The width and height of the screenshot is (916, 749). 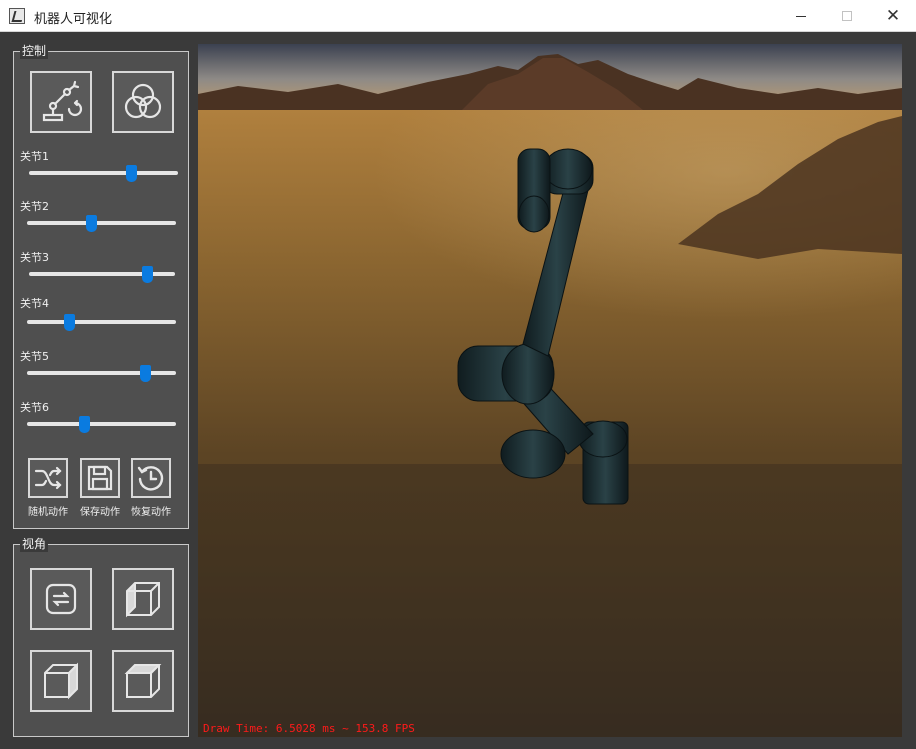 I want to click on minimize-button, so click(x=801, y=16).